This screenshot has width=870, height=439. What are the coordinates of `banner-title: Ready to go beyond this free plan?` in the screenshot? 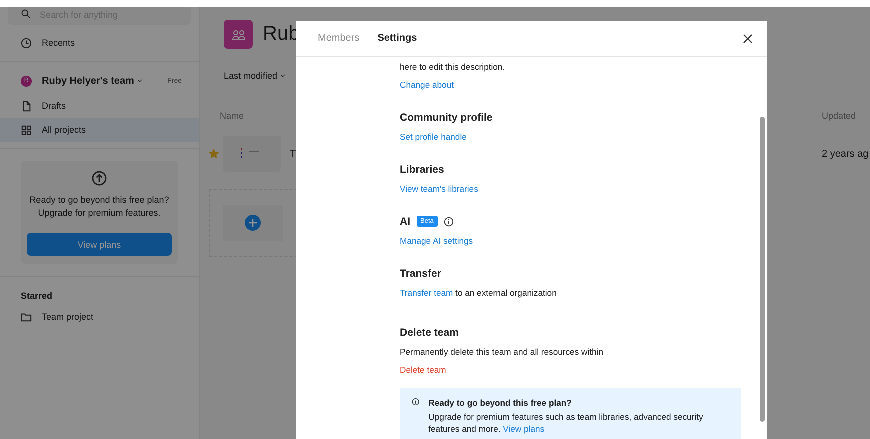 It's located at (500, 403).